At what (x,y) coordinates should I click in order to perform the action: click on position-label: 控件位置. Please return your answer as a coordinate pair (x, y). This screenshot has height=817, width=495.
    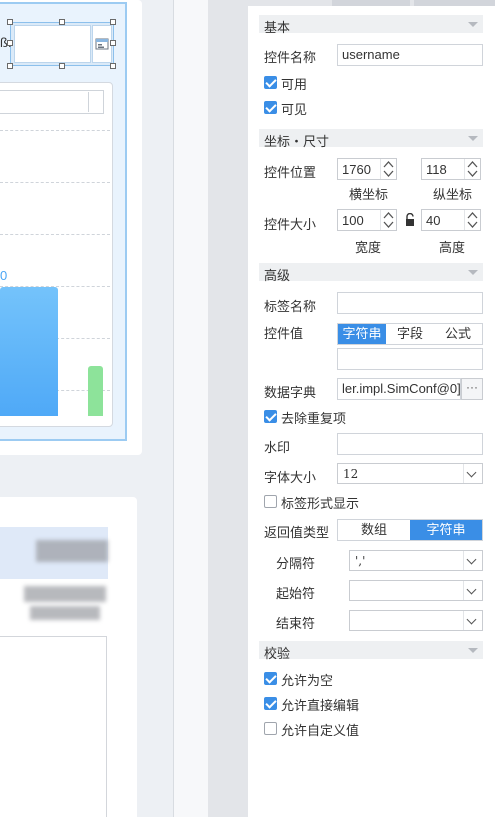
    Looking at the image, I should click on (290, 172).